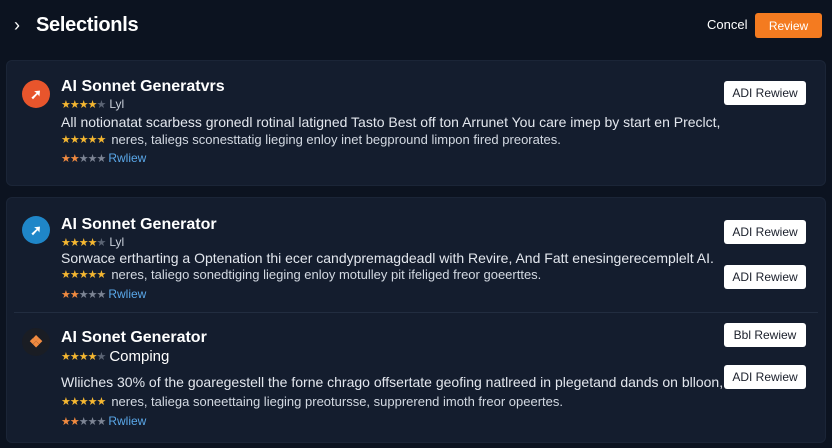 The height and width of the screenshot is (448, 832). Describe the element at coordinates (416, 26) in the screenshot. I see `header-bar: › Selectionls Concel Review` at that location.